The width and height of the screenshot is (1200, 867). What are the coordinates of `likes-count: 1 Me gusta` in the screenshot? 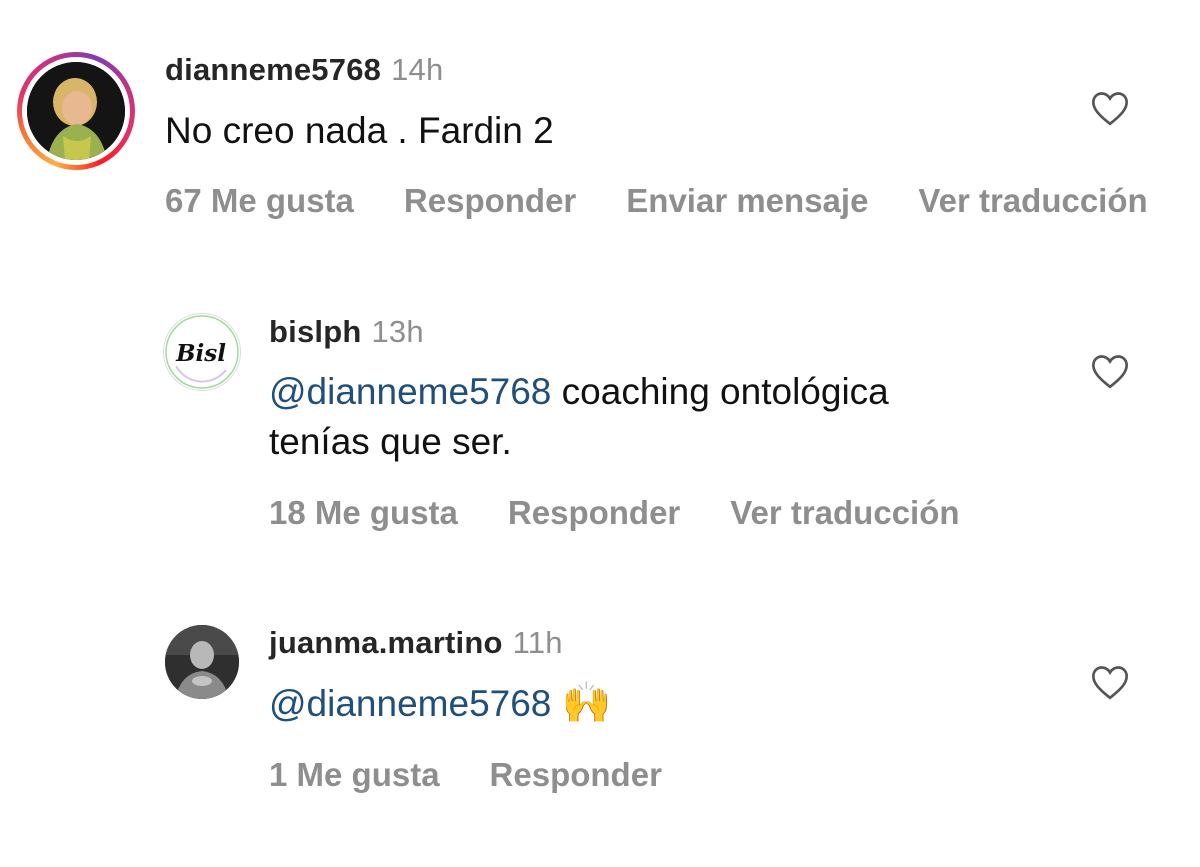 It's located at (354, 774).